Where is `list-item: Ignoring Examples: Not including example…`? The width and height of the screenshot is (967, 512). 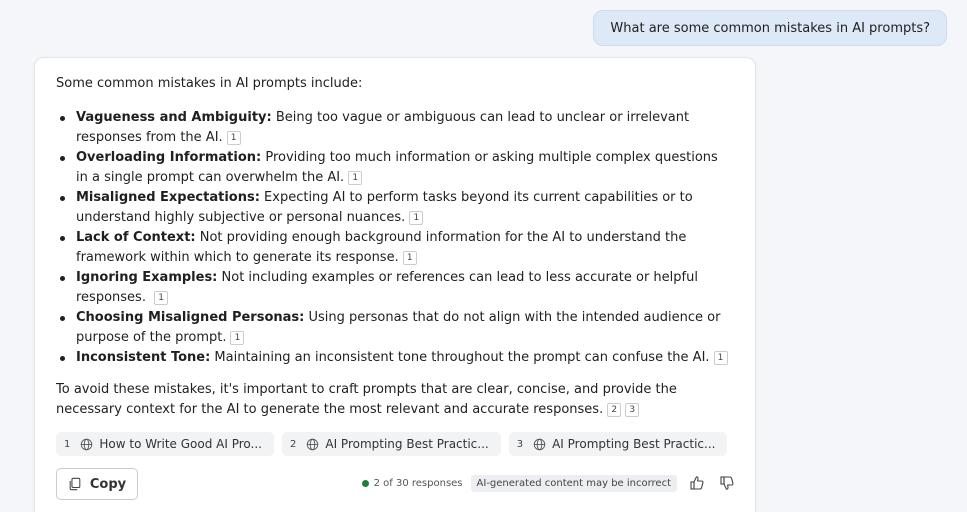
list-item: Ignoring Examples: Not including example… is located at coordinates (394, 288).